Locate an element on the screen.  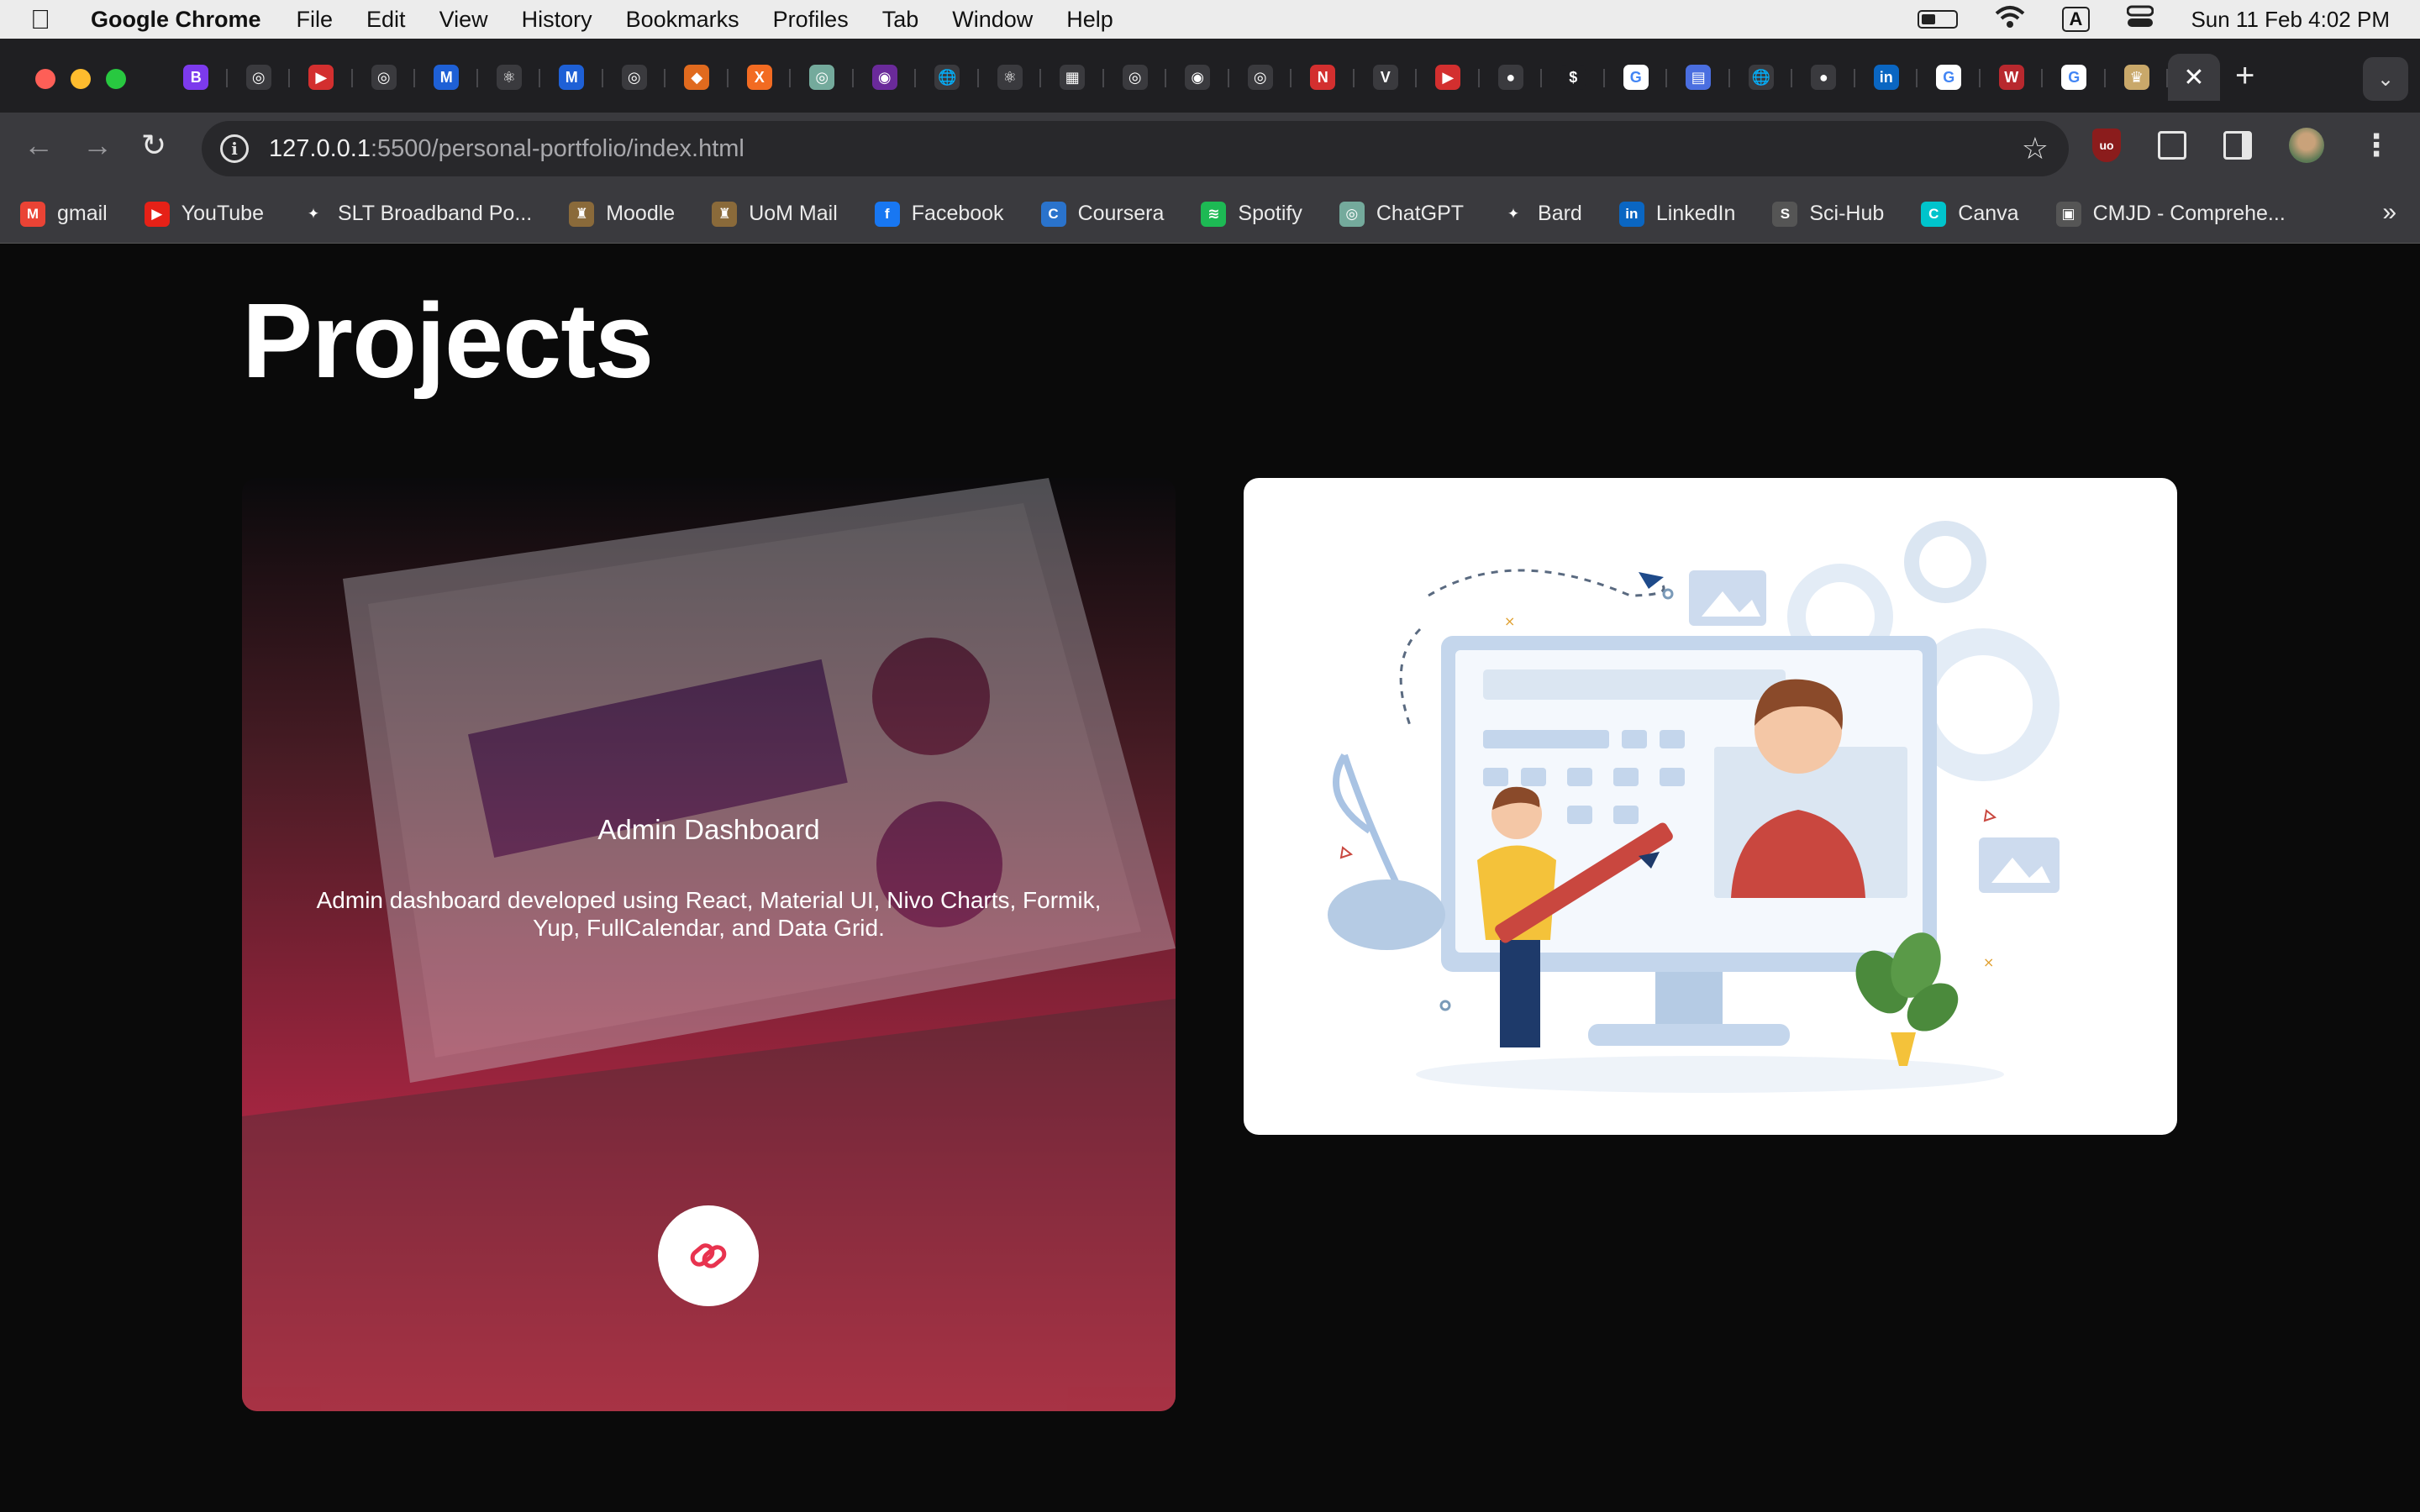
bookmark-item: S Sci-Hub is located at coordinates (1828, 214).